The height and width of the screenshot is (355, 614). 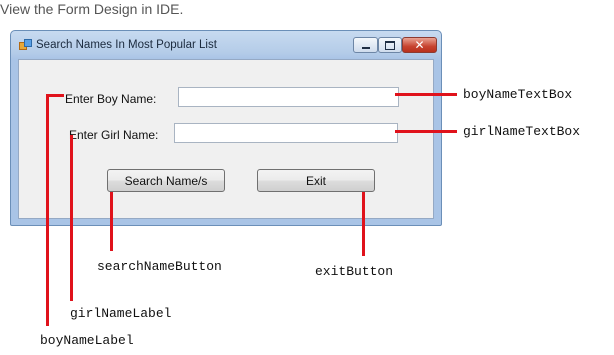 What do you see at coordinates (47, 210) in the screenshot?
I see `boy-label-callout-line` at bounding box center [47, 210].